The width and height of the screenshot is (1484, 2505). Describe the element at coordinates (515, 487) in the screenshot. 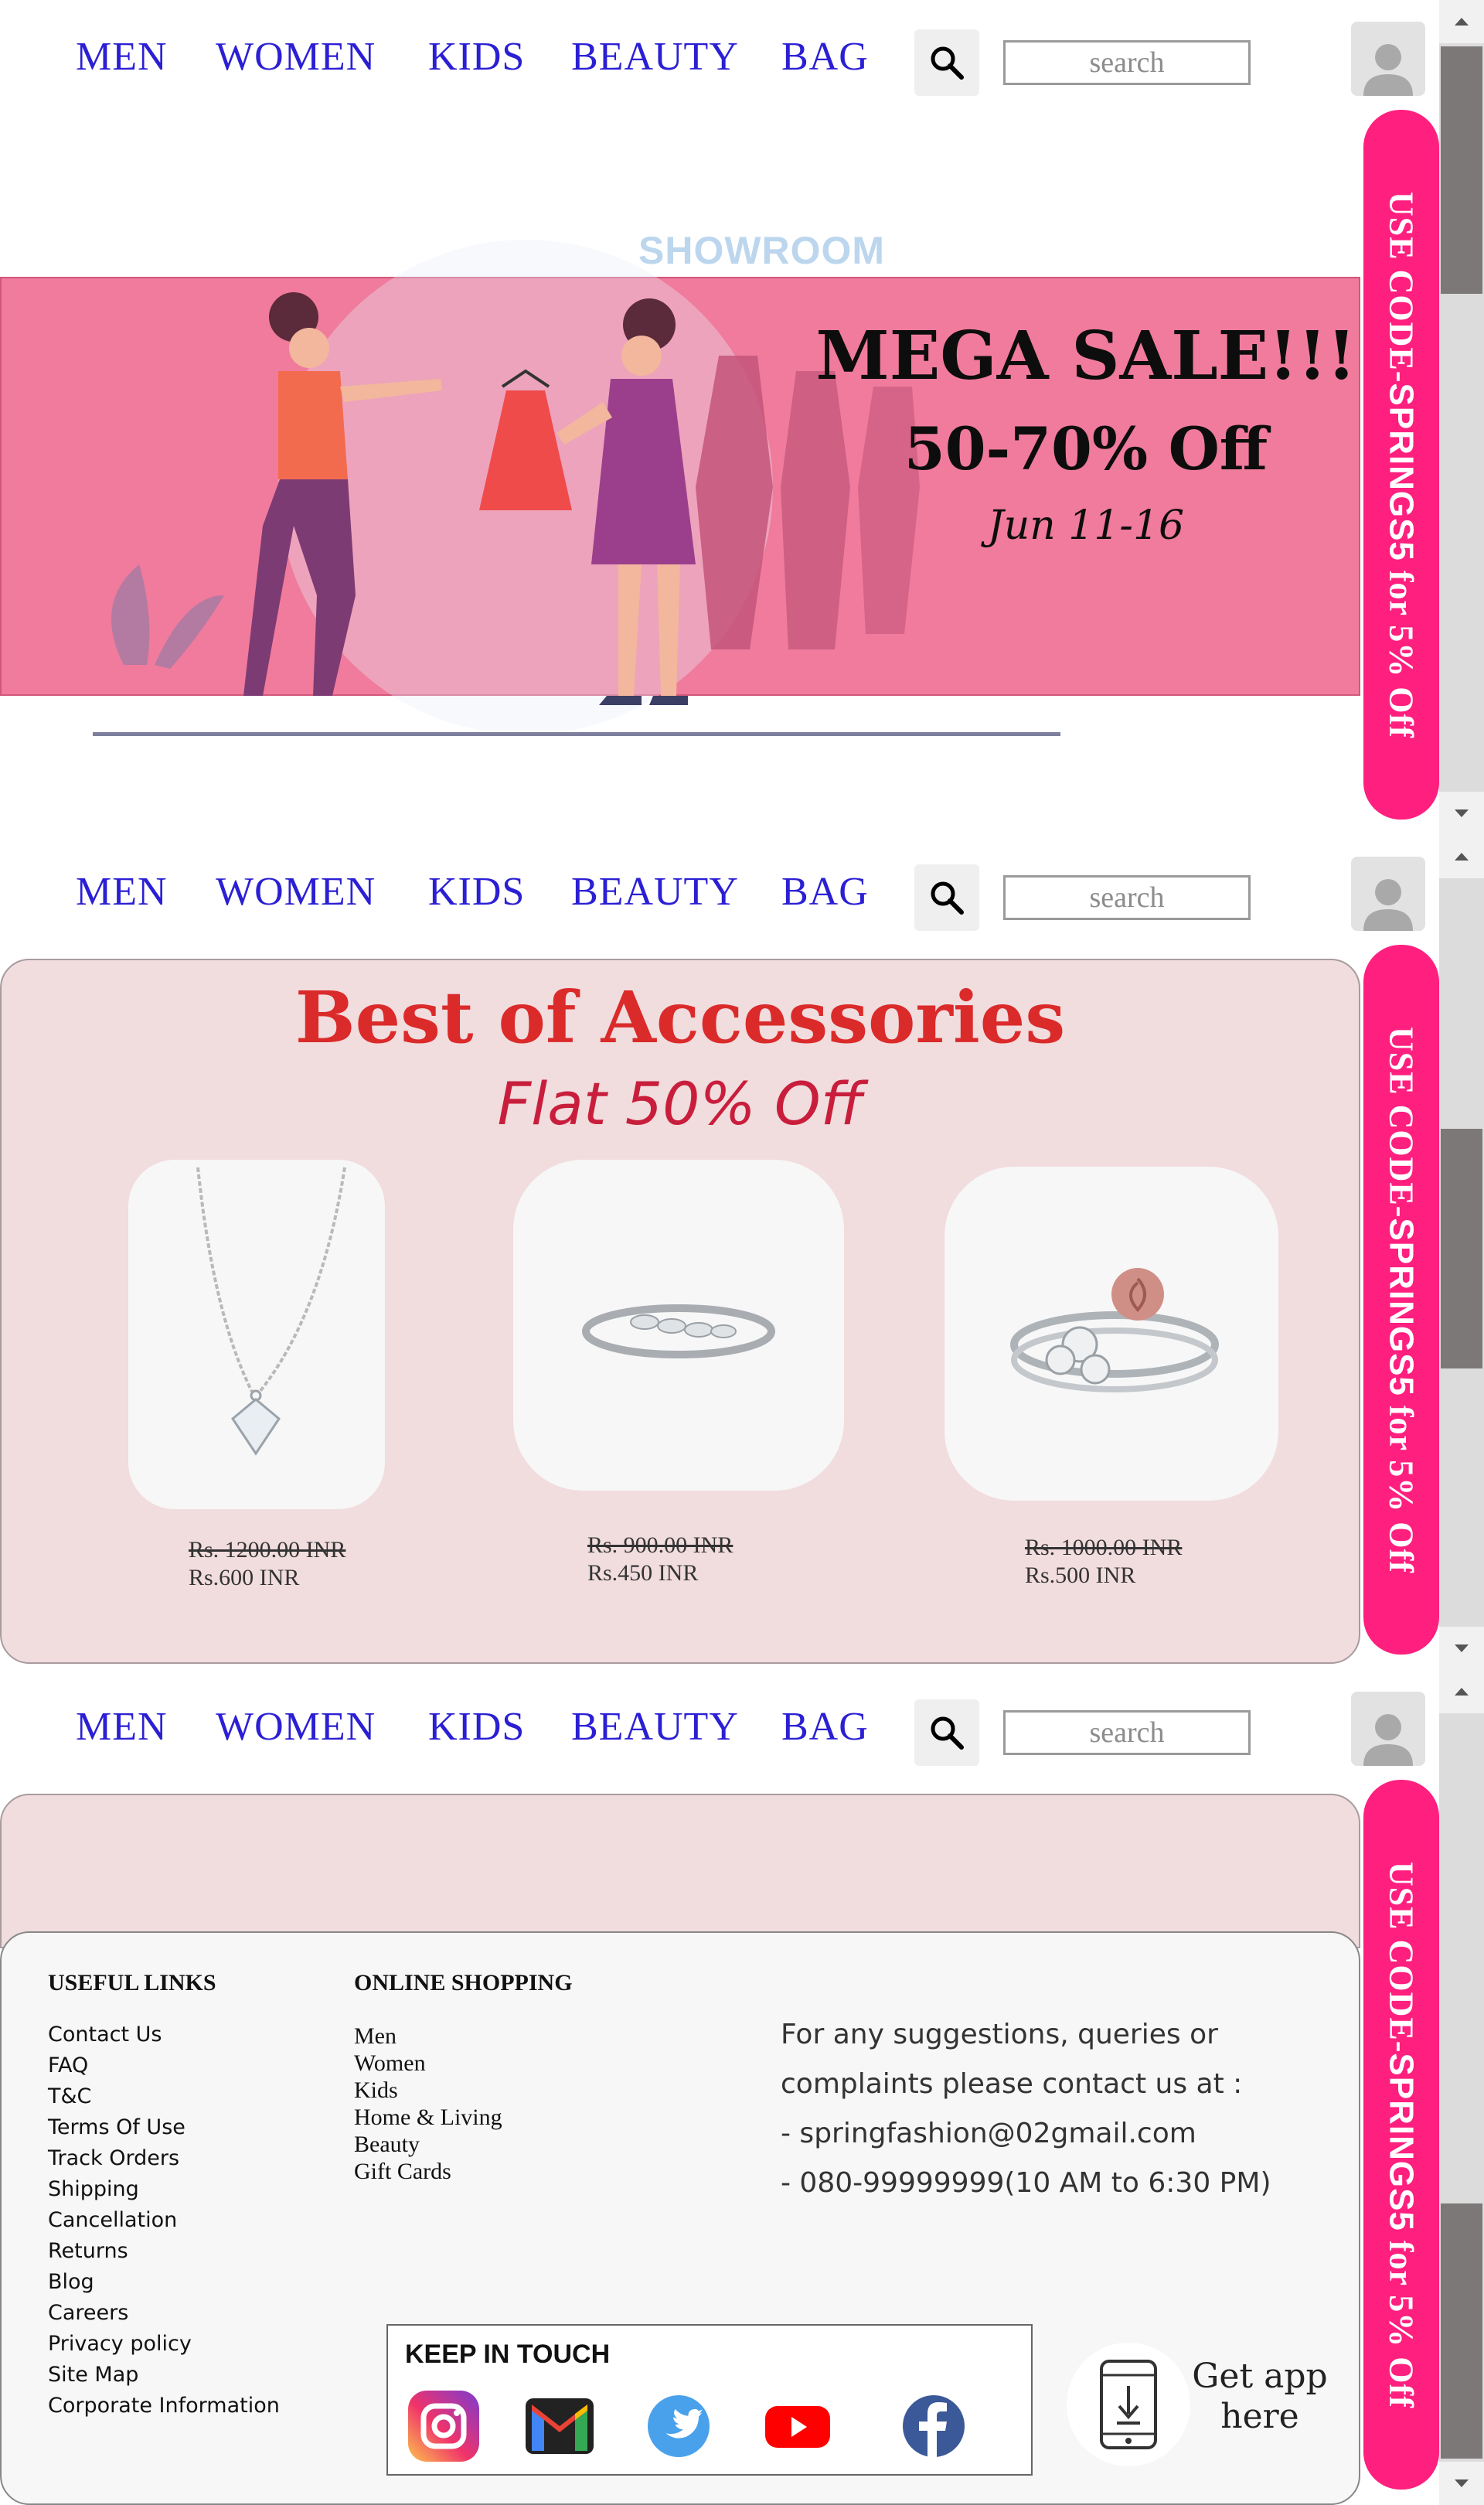

I see `hero-illustration` at that location.